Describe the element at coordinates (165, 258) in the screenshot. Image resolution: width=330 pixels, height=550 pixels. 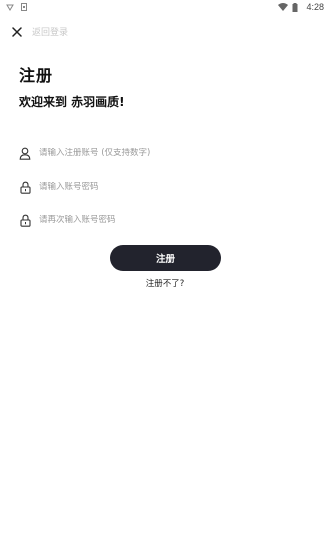
I see `register-button: 注册` at that location.